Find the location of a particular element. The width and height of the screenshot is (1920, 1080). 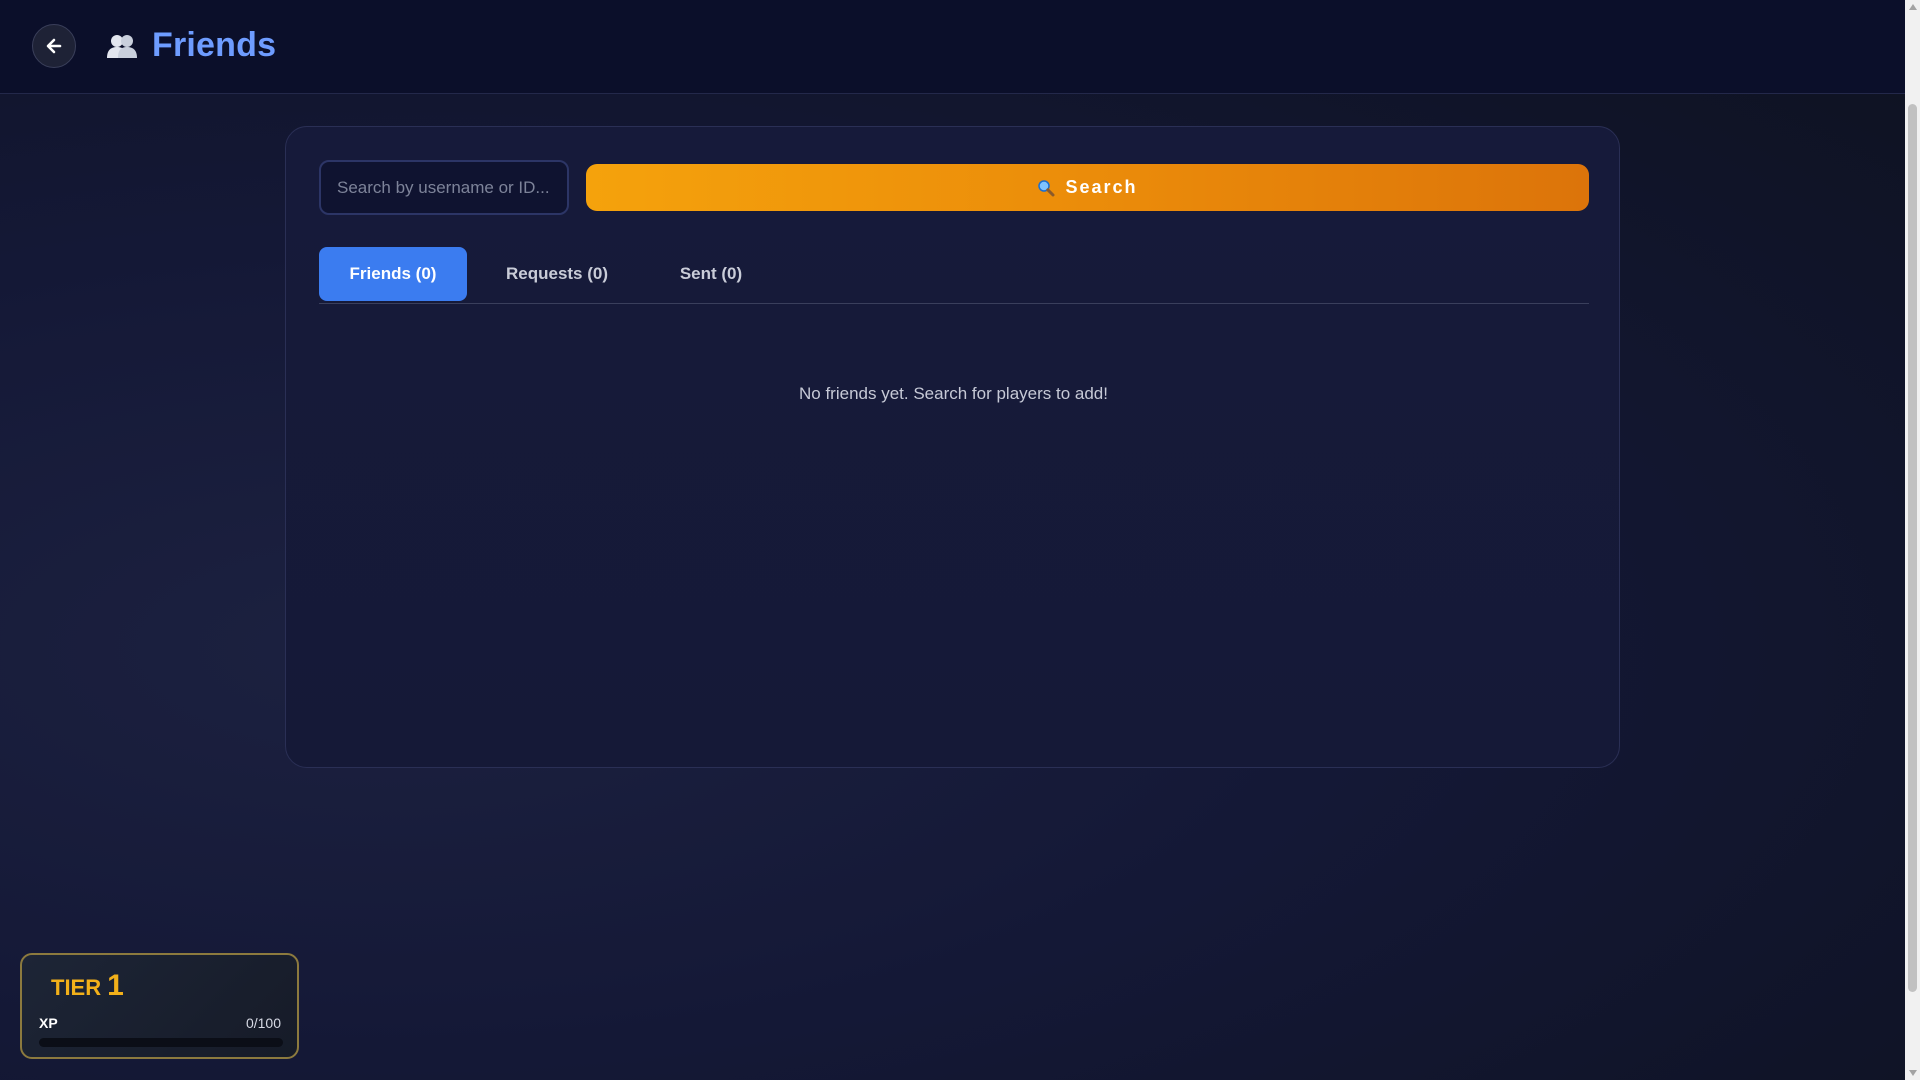

scrollbar-thumb is located at coordinates (1912, 548).